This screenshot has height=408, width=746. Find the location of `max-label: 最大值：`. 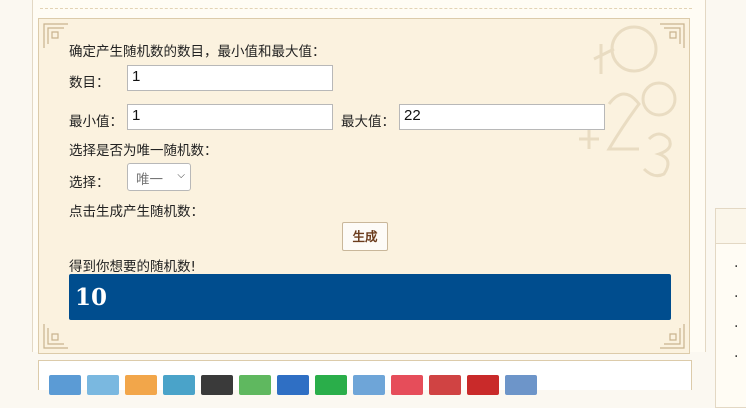

max-label: 最大值： is located at coordinates (368, 122).